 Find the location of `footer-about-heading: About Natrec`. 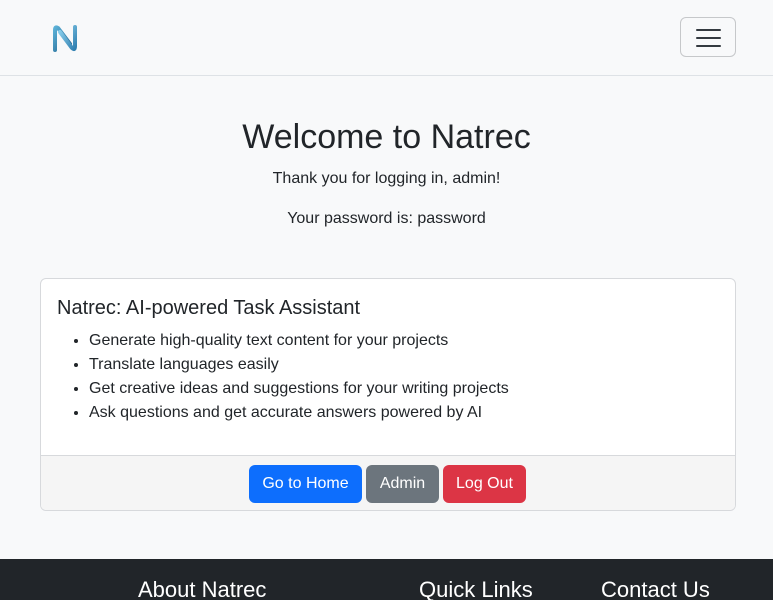

footer-about-heading: About Natrec is located at coordinates (202, 588).